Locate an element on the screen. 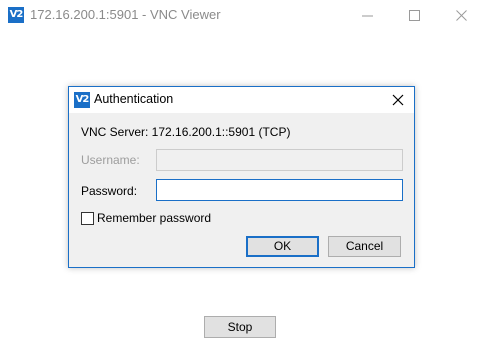 The height and width of the screenshot is (351, 485). remember-password-label: Remember password is located at coordinates (154, 218).